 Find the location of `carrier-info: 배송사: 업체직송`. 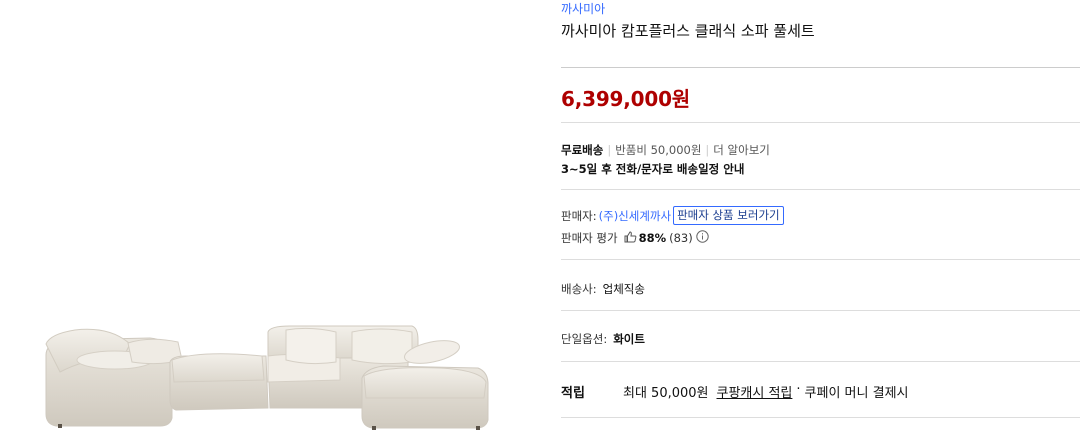

carrier-info: 배송사: 업체직송 is located at coordinates (603, 289).